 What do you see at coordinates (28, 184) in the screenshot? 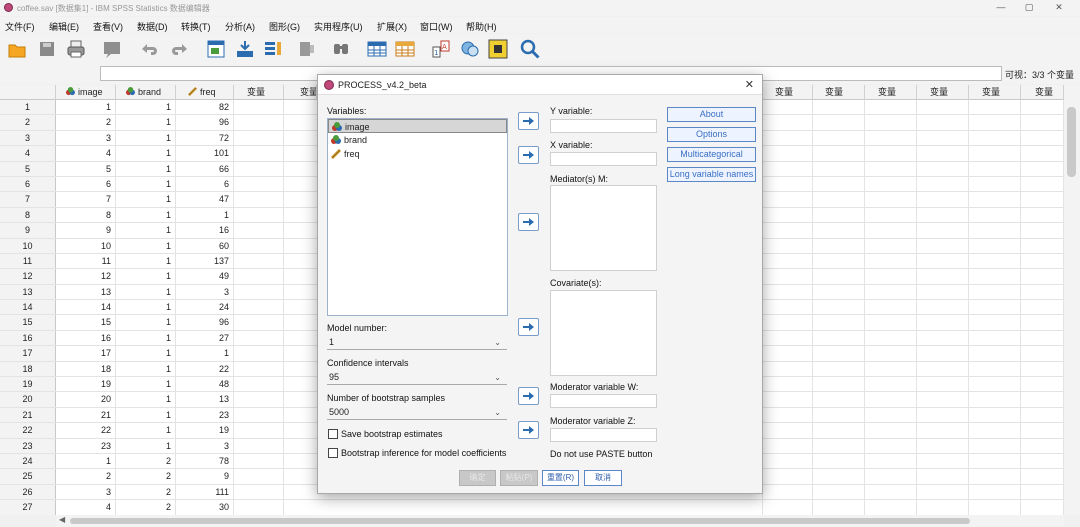
I see `row-number: 6` at bounding box center [28, 184].